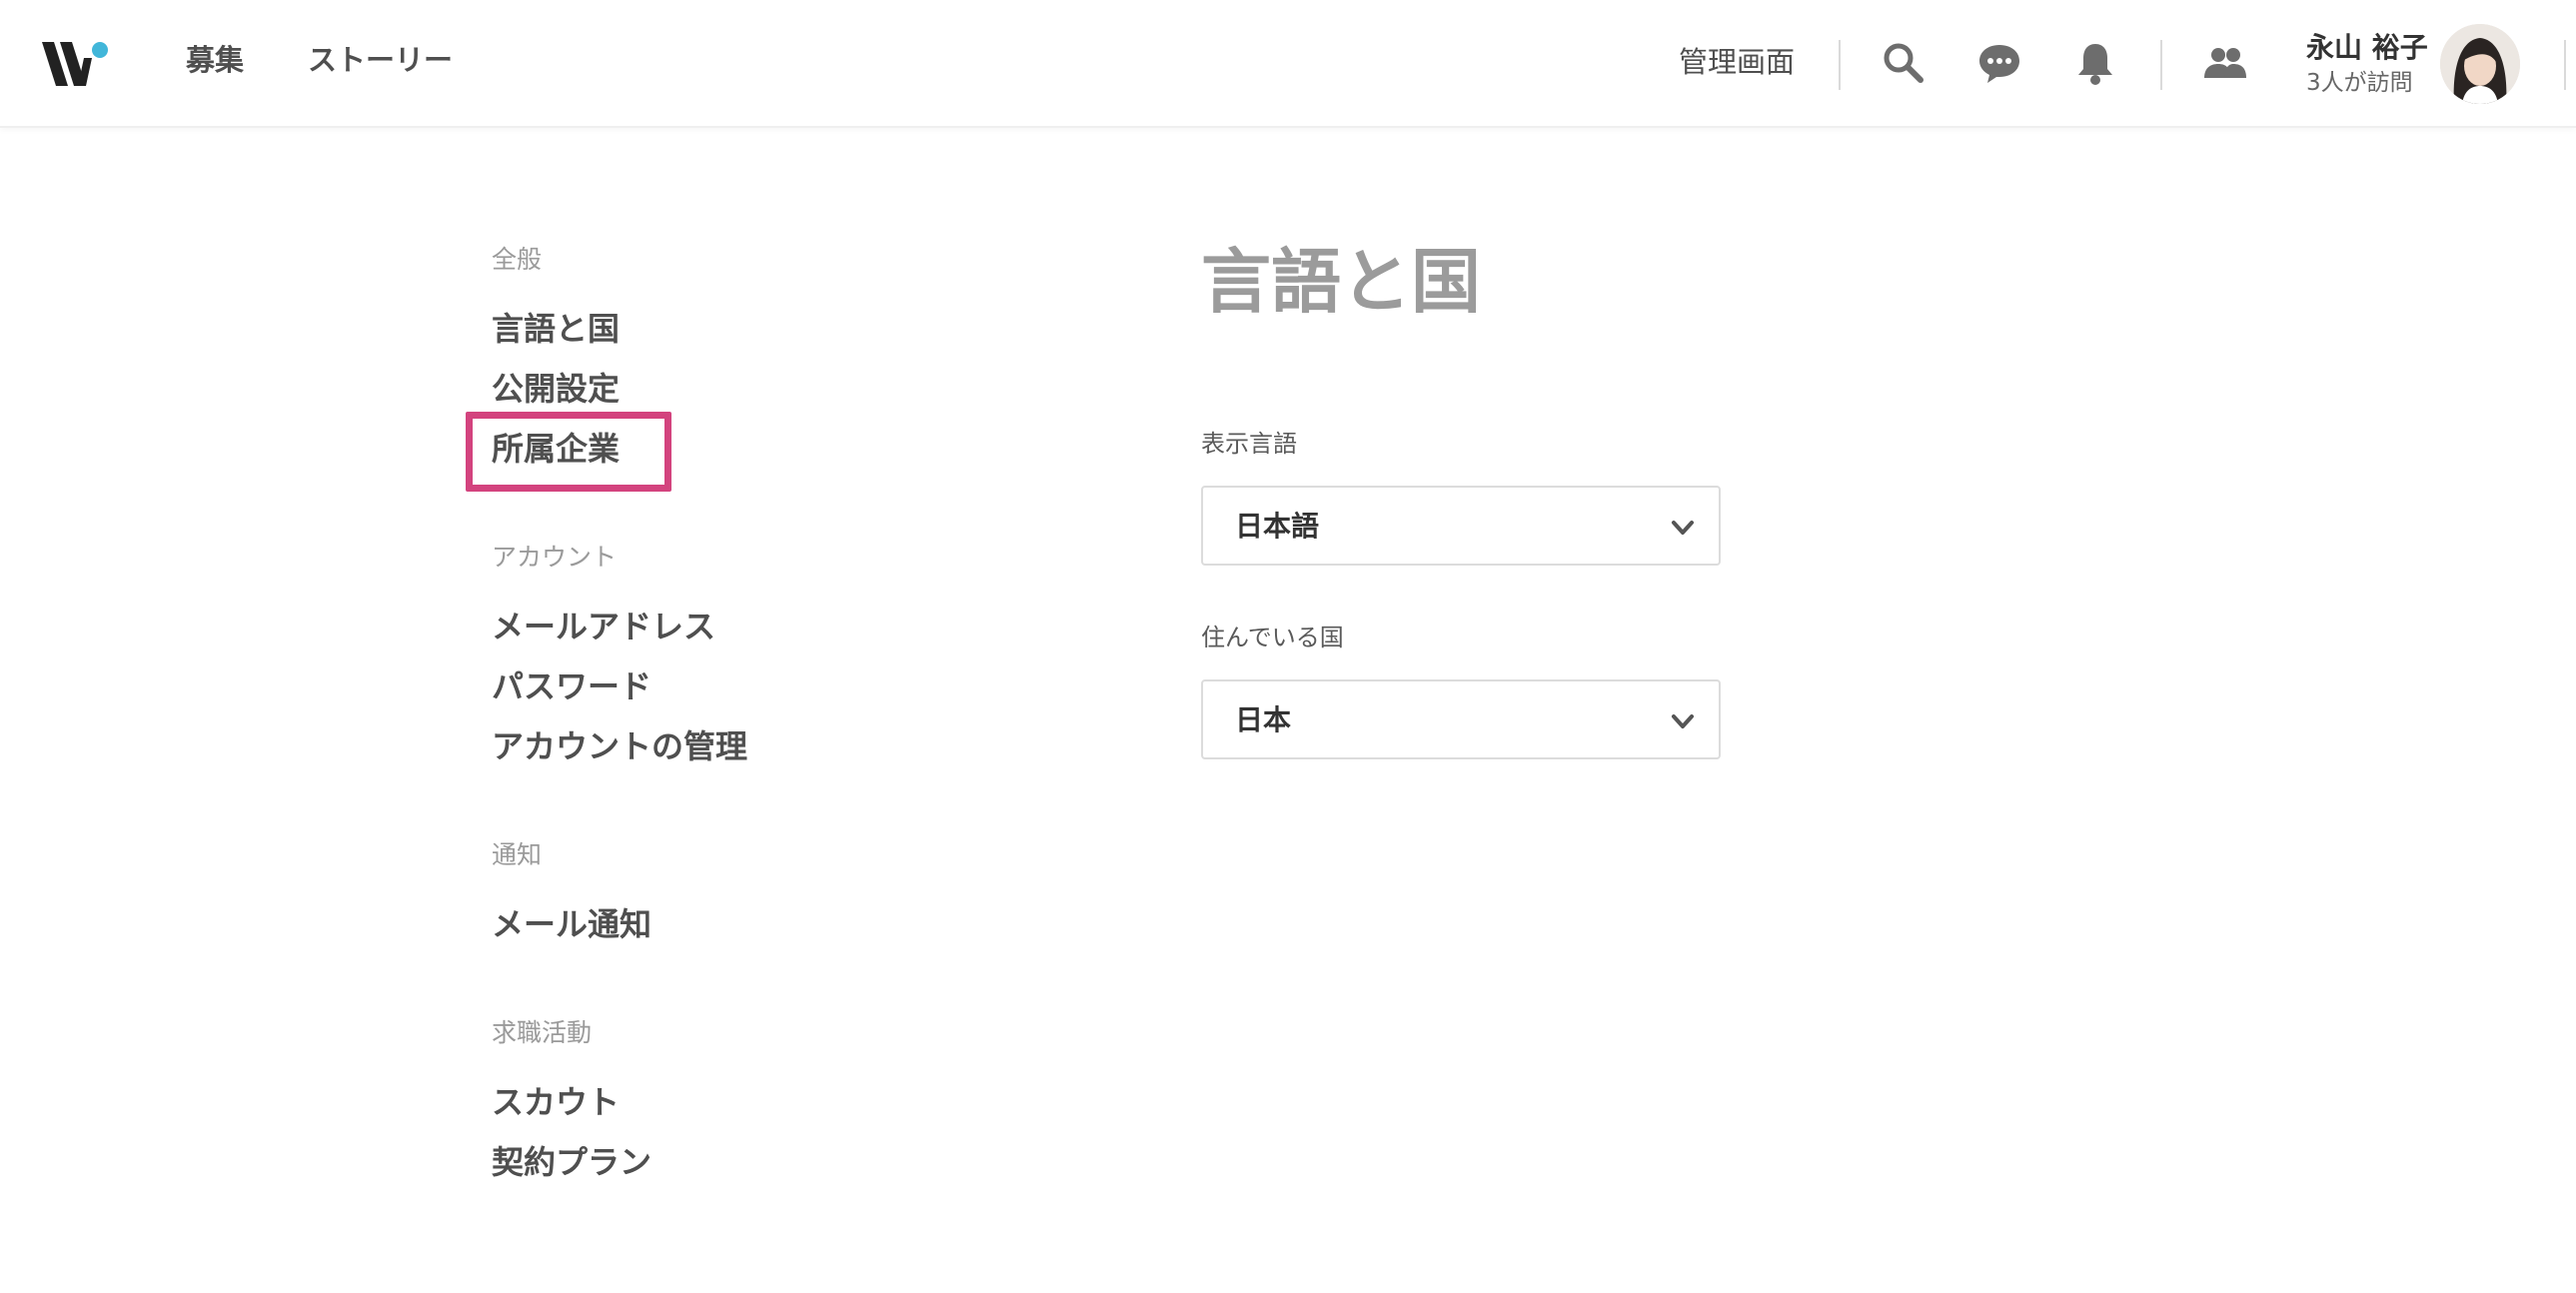 This screenshot has height=1293, width=2576. Describe the element at coordinates (555, 557) in the screenshot. I see `section-label-account: アカウント` at that location.